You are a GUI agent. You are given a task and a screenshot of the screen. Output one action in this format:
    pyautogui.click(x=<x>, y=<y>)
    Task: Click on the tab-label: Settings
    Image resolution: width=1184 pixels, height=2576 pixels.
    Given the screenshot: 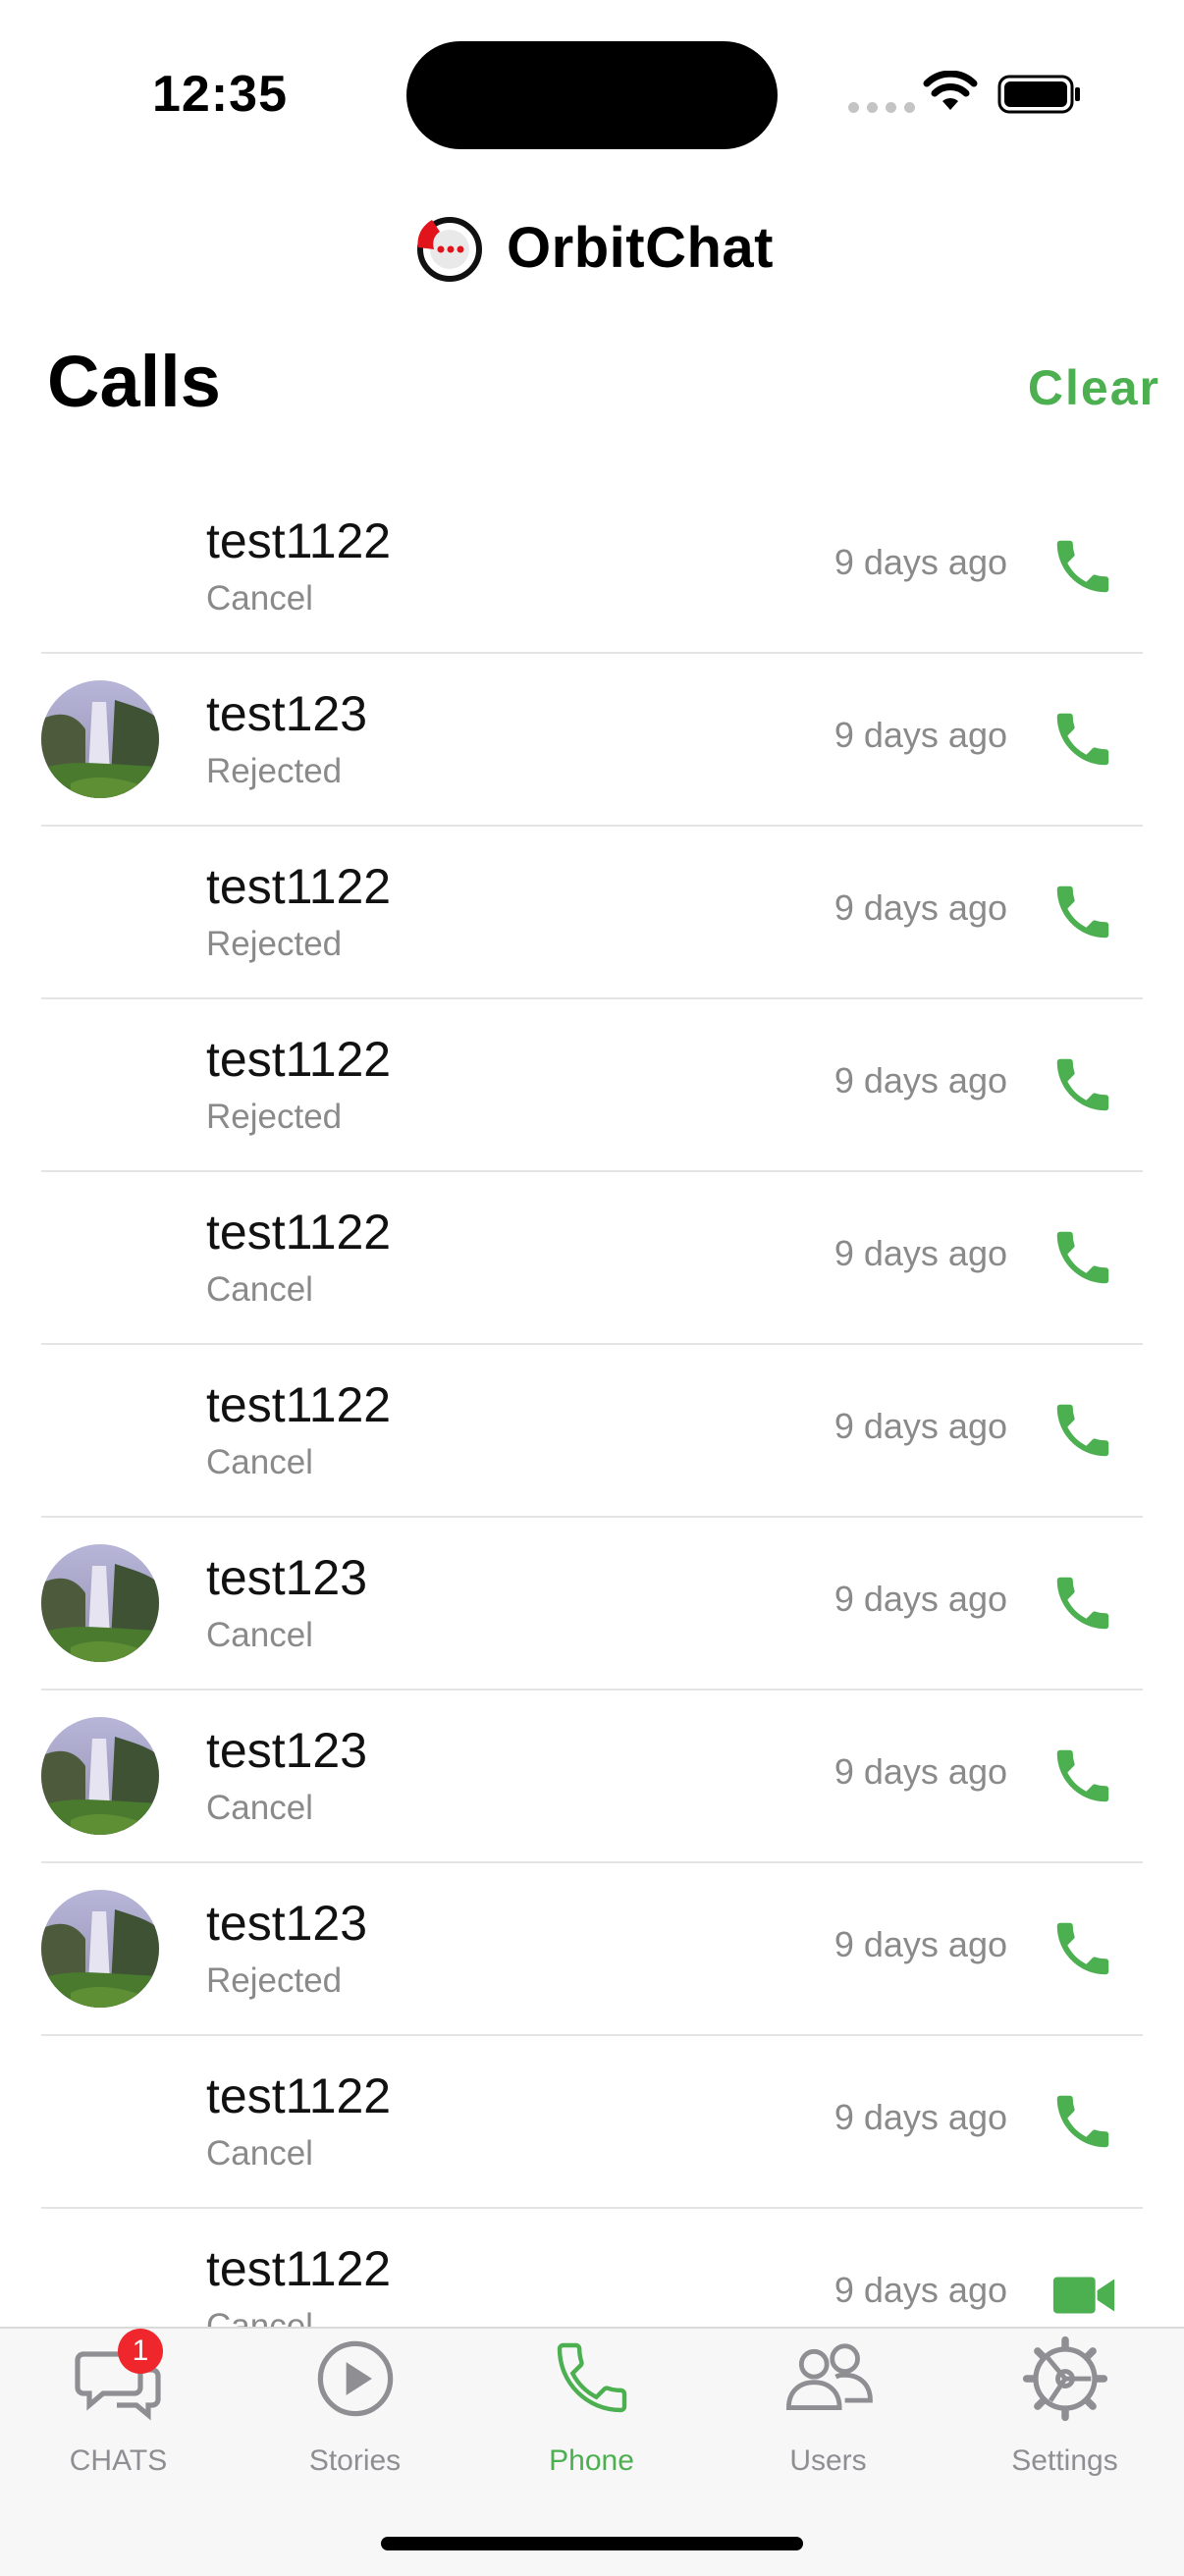 What is the action you would take?
    pyautogui.click(x=1064, y=2460)
    